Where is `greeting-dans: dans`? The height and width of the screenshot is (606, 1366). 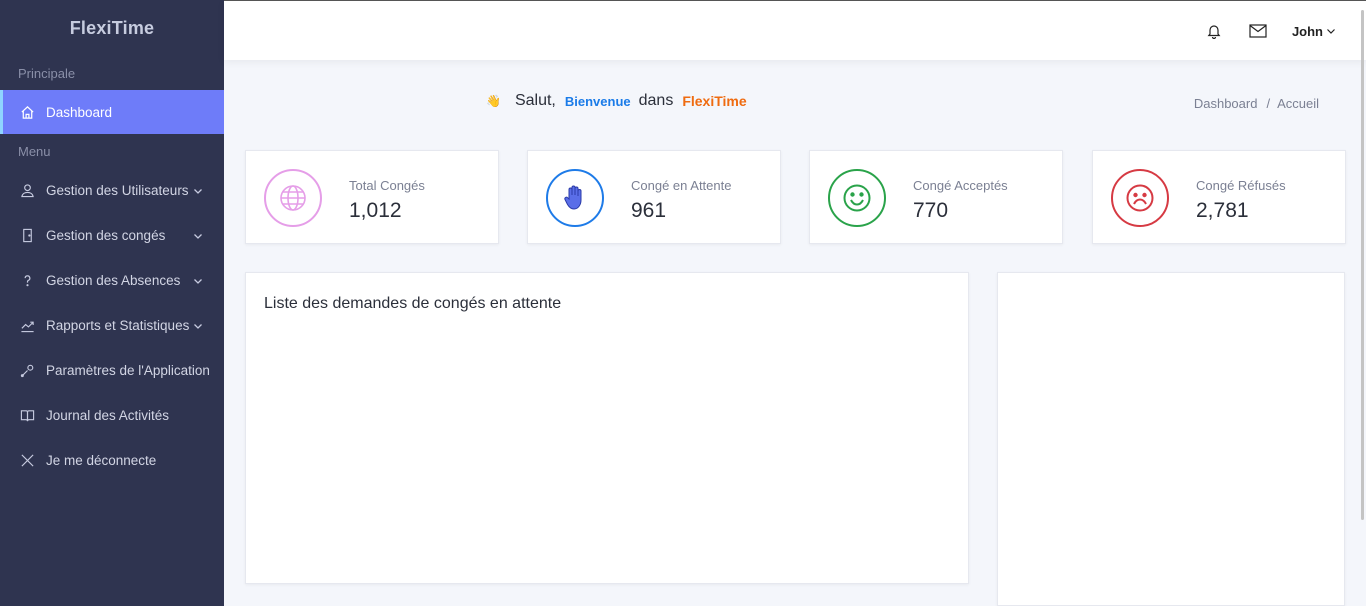
greeting-dans: dans is located at coordinates (656, 100).